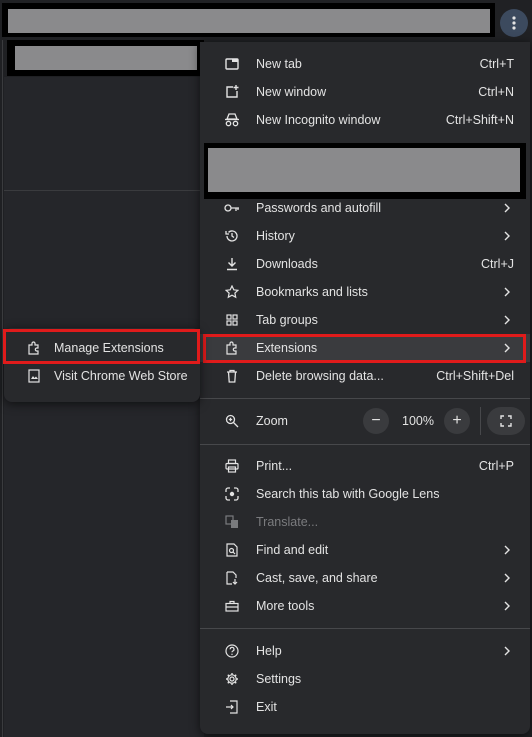 This screenshot has height=737, width=532. I want to click on menu-item-label: Help, so click(269, 651).